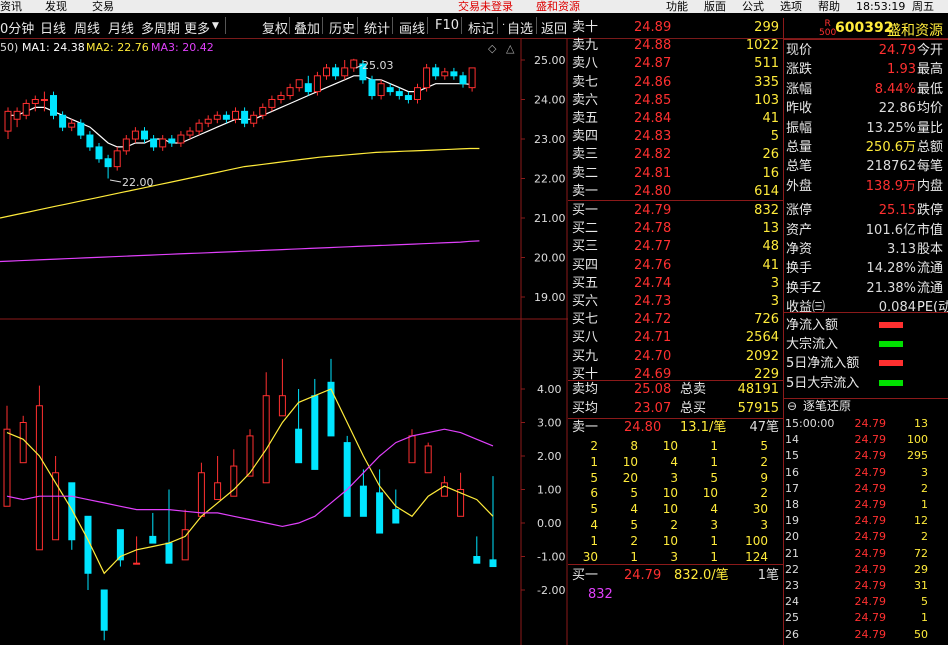 This screenshot has height=645, width=948. What do you see at coordinates (758, 408) in the screenshot?
I see `buy-total-value: 57915` at bounding box center [758, 408].